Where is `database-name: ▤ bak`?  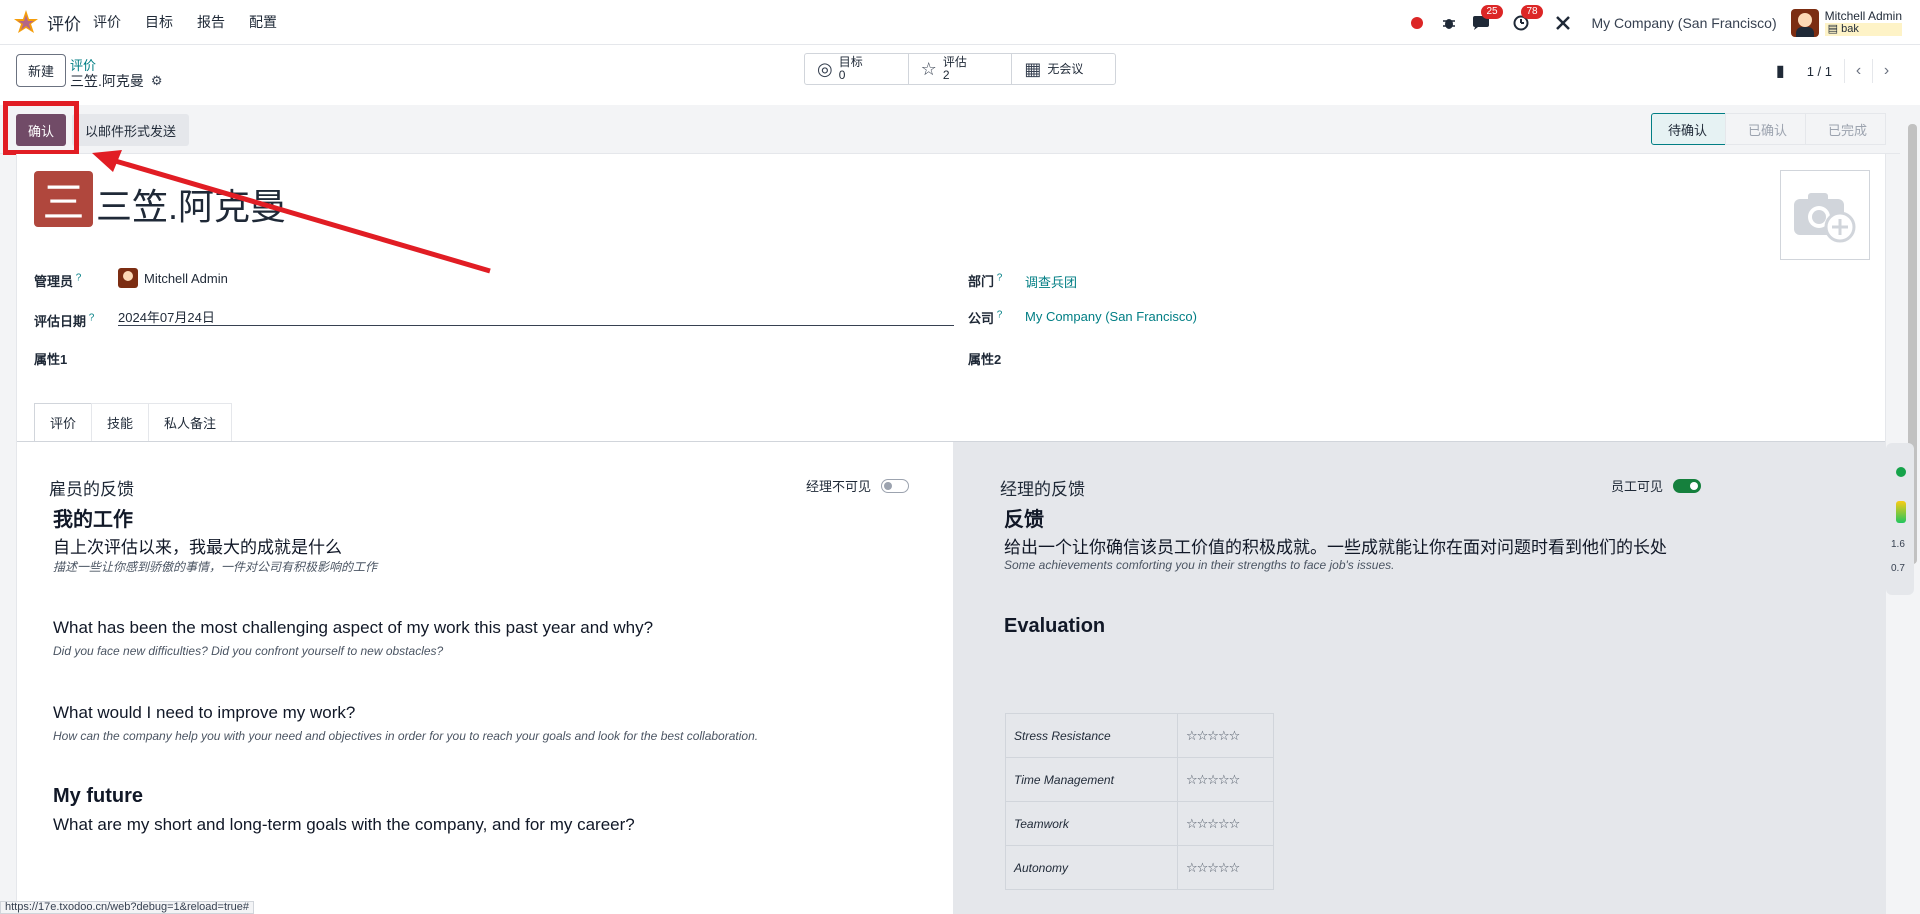 database-name: ▤ bak is located at coordinates (1863, 29).